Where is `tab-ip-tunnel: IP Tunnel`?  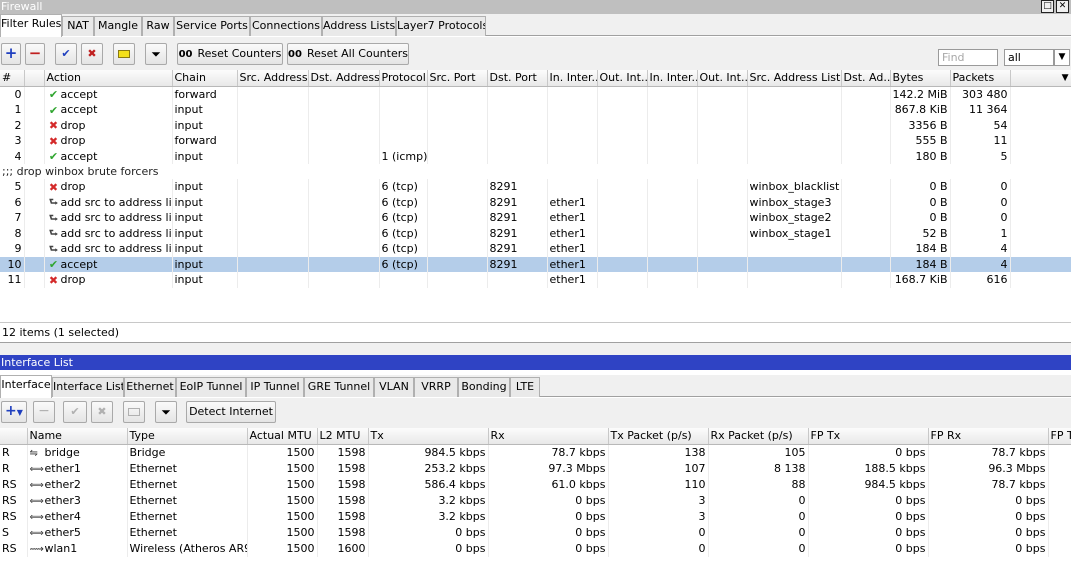 tab-ip-tunnel: IP Tunnel is located at coordinates (275, 387).